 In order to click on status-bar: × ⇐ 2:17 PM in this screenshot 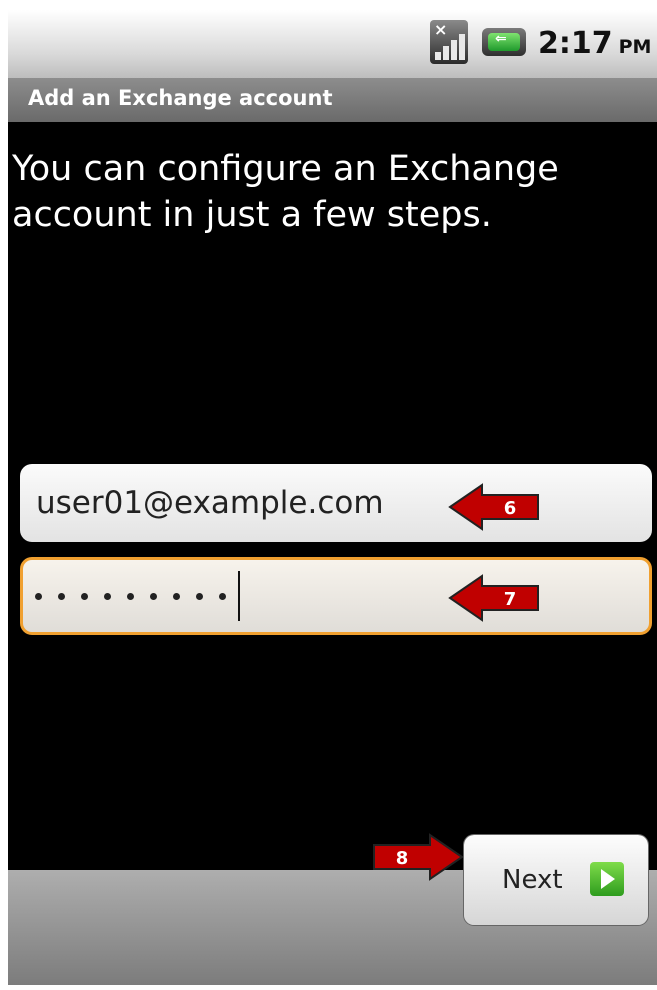, I will do `click(332, 44)`.